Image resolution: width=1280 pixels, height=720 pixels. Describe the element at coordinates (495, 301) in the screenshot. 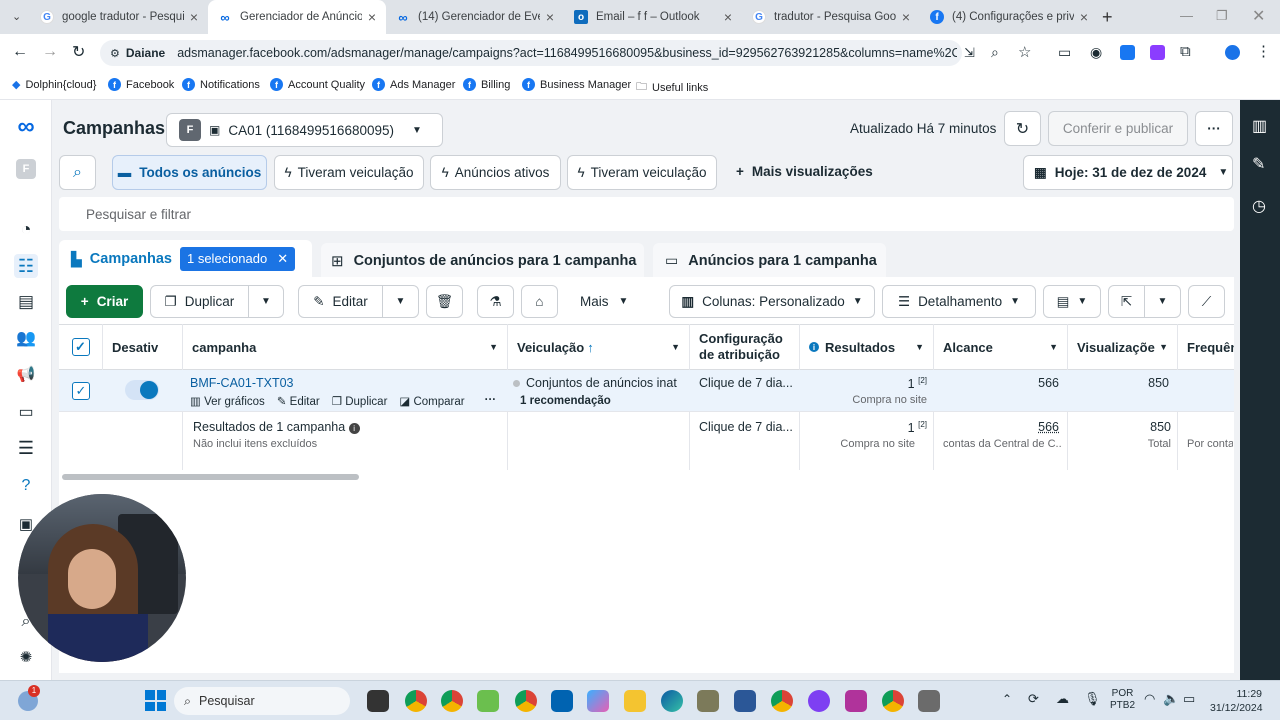

I see `ab-test-button: ⚗` at that location.